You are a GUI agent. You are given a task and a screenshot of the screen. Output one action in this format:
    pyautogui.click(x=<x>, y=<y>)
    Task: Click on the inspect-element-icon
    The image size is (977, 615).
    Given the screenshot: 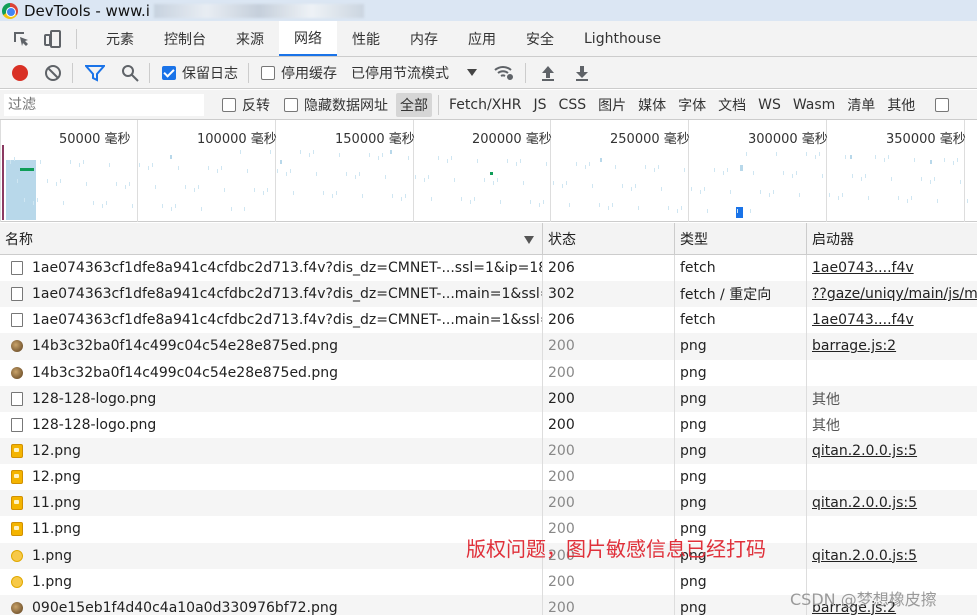 What is the action you would take?
    pyautogui.click(x=21, y=39)
    